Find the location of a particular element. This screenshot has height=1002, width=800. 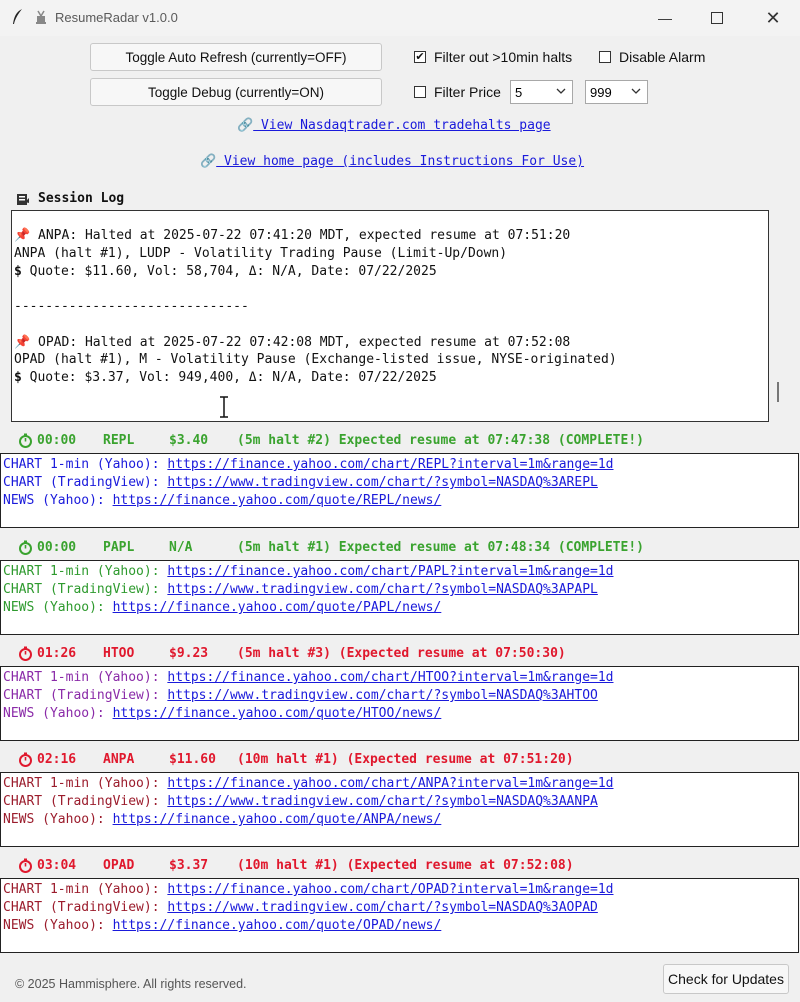

disable-alarm-label: Disable Alarm is located at coordinates (662, 57).